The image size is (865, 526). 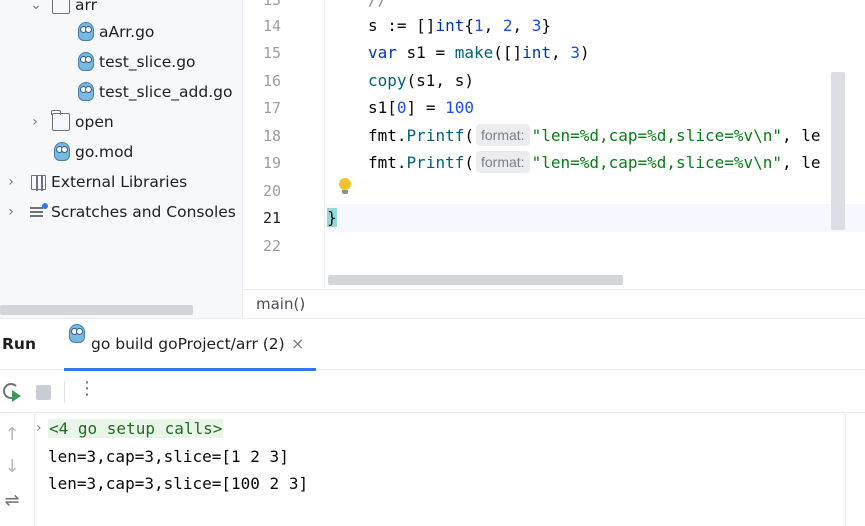 What do you see at coordinates (595, 218) in the screenshot?
I see `current-line-highlight` at bounding box center [595, 218].